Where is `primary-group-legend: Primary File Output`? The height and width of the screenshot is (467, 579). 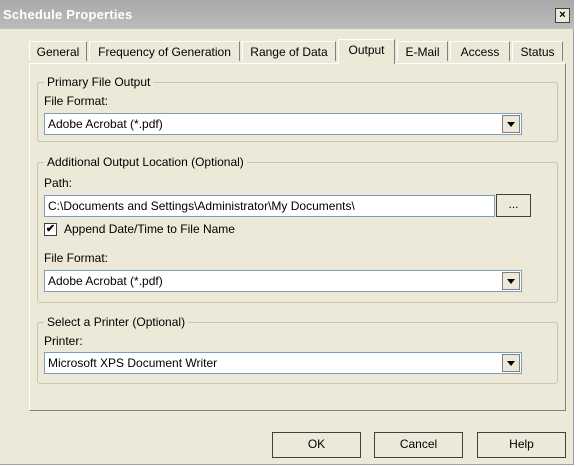 primary-group-legend: Primary File Output is located at coordinates (99, 82).